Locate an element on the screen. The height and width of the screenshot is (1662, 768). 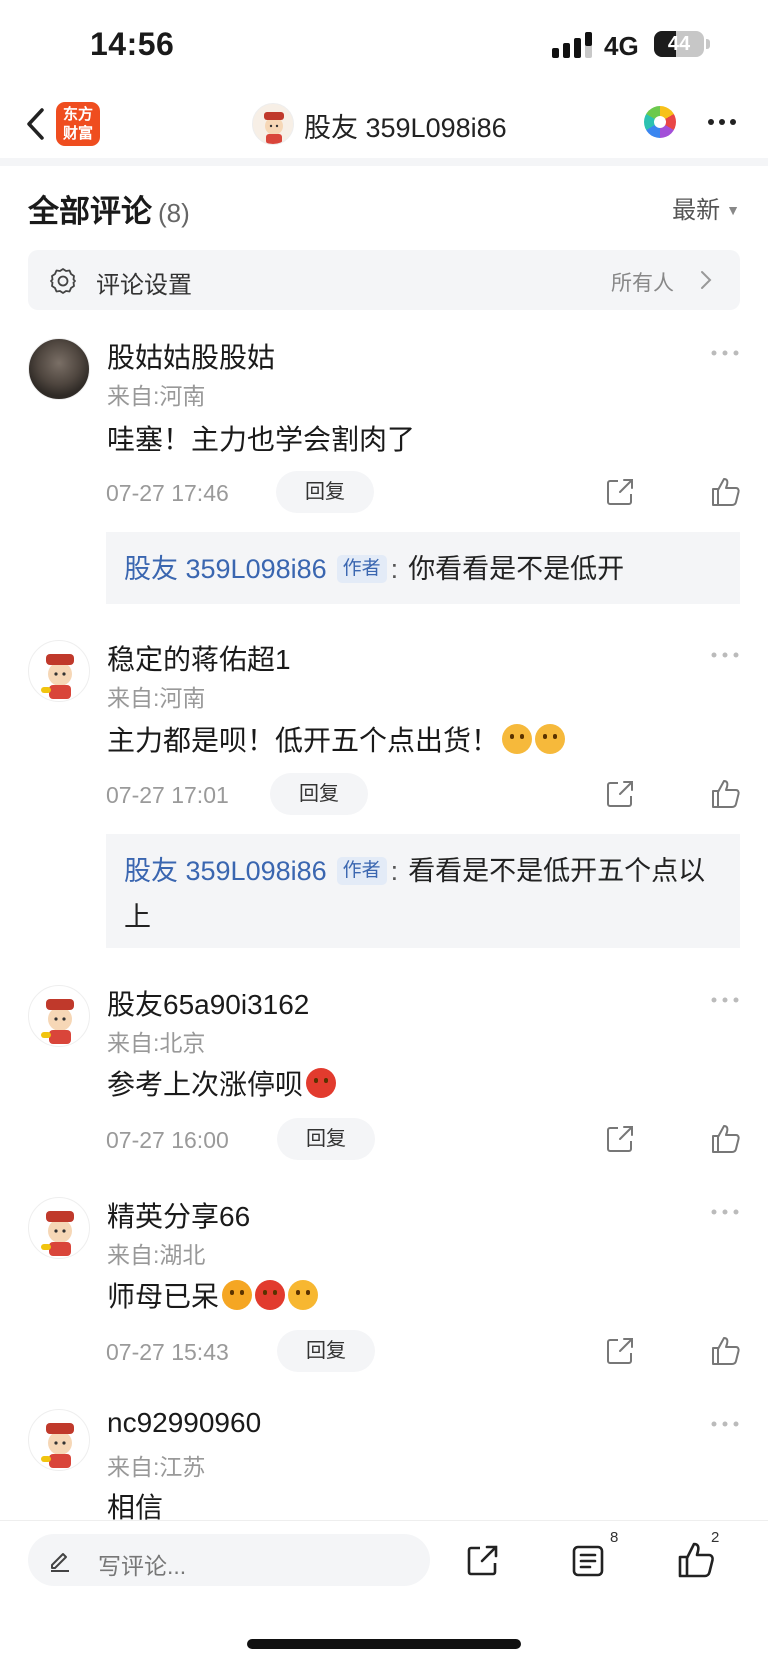
comment-text-body: 主力都是呗！低开五个点出货！ is located at coordinates (303, 740).